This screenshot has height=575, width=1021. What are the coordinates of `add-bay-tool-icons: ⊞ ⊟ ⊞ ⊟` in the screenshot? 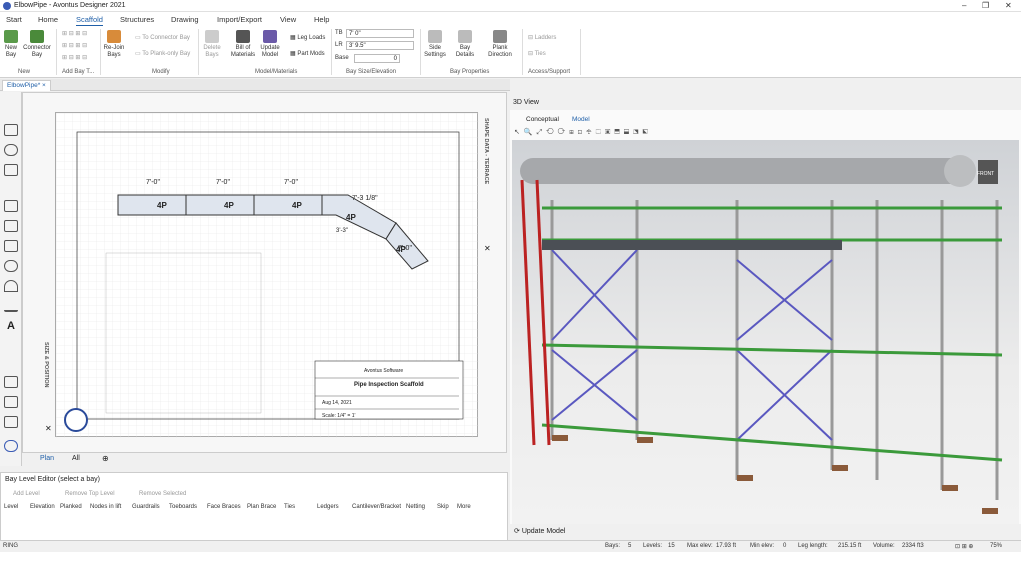 It's located at (74, 33).